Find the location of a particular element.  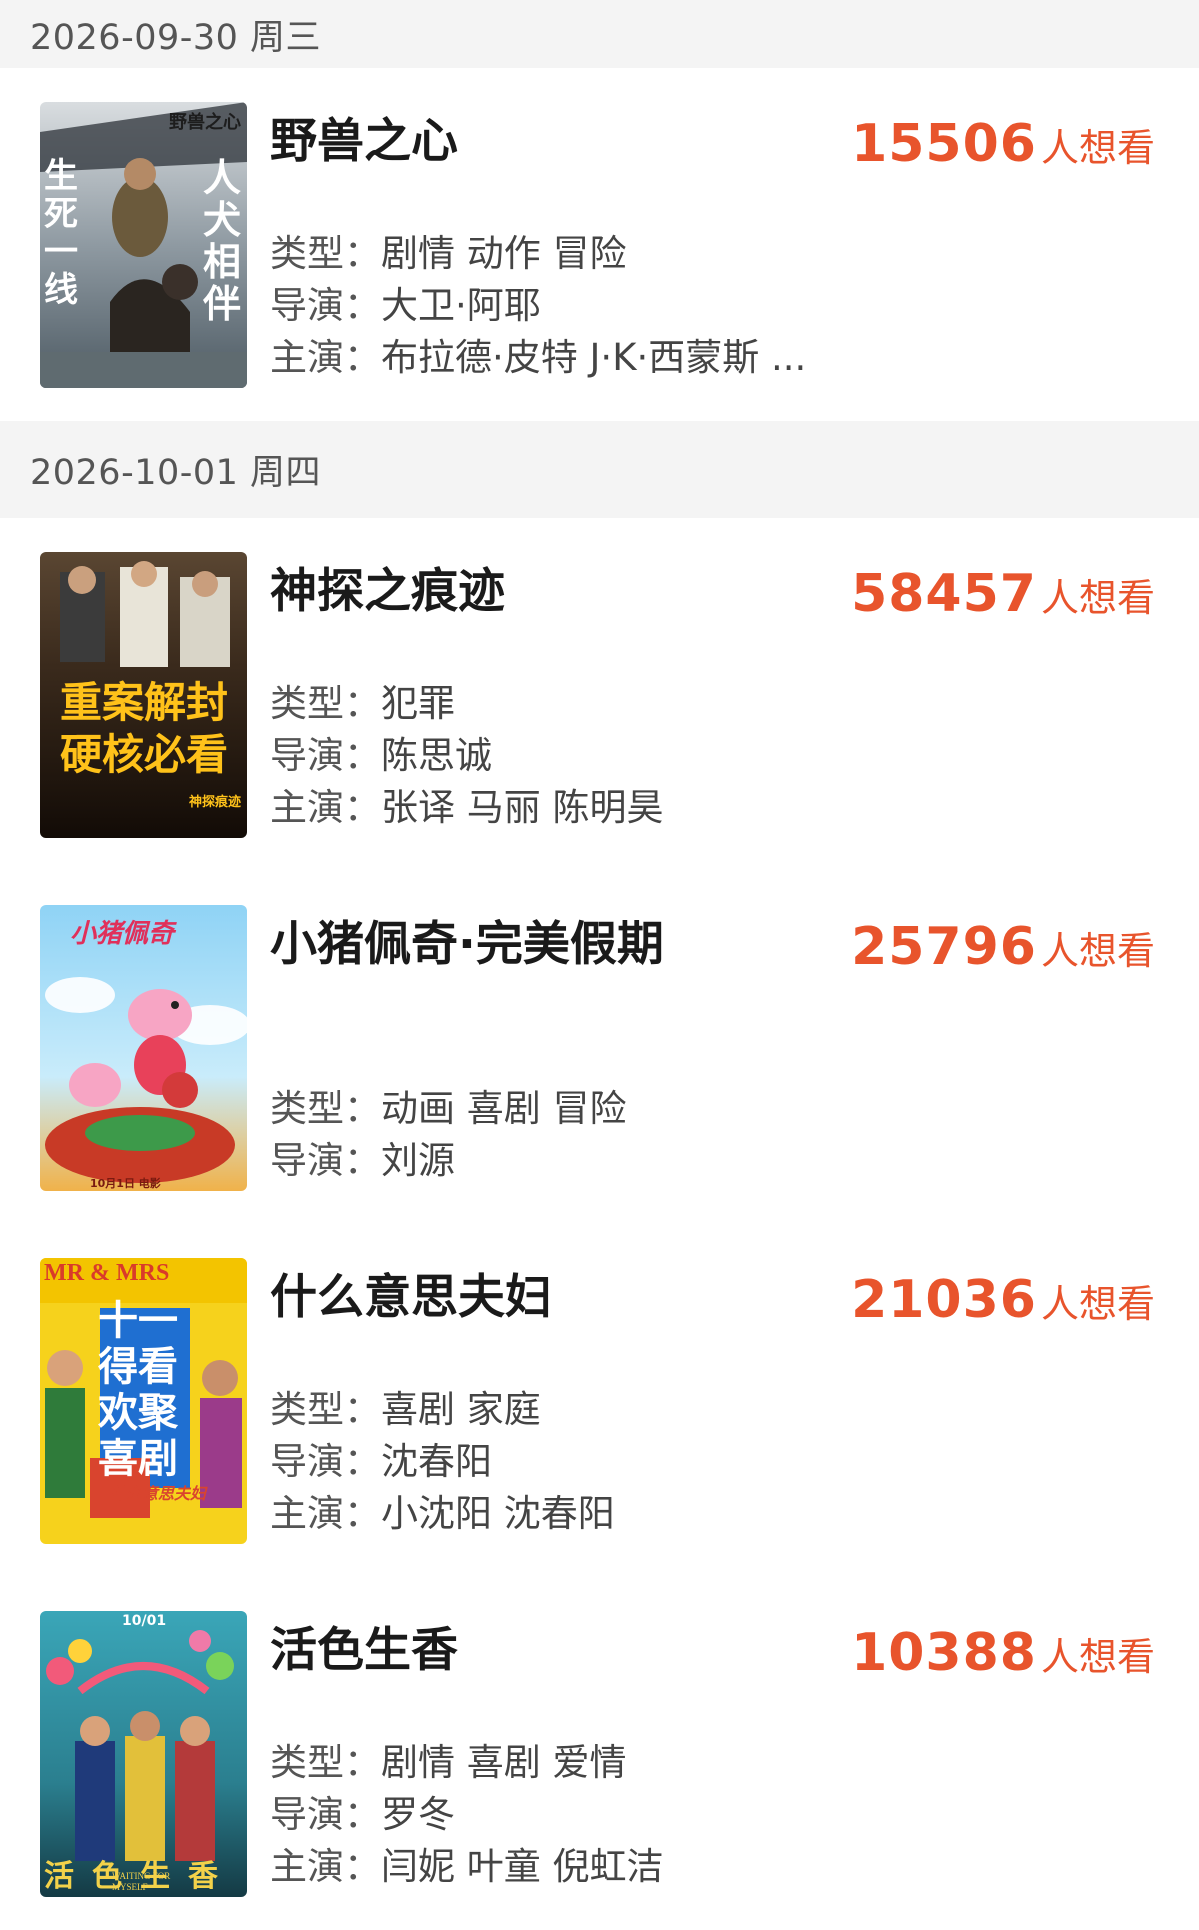

genre-row: 类型：动画 喜剧 冒险 is located at coordinates (448, 1109).